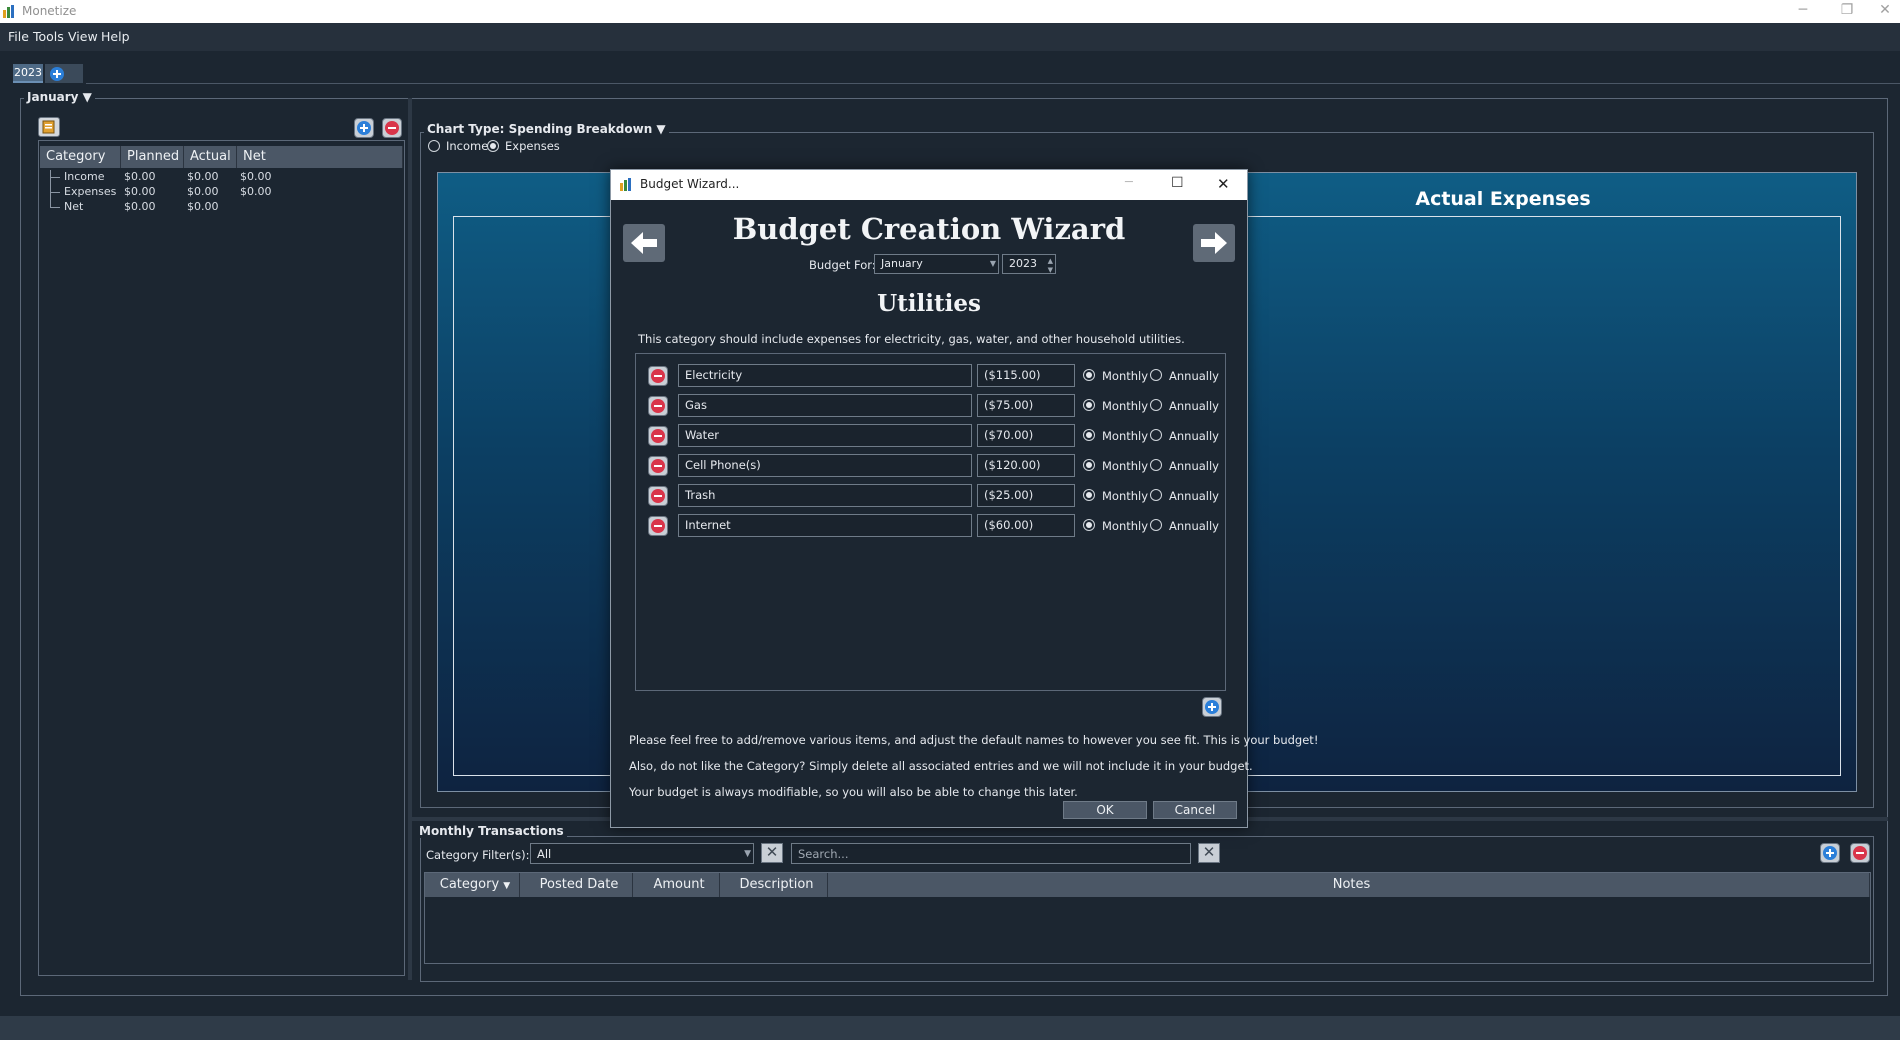 Image resolution: width=1900 pixels, height=1040 pixels. What do you see at coordinates (1026, 465) in the screenshot?
I see `item-amount-input: ($120.00)` at bounding box center [1026, 465].